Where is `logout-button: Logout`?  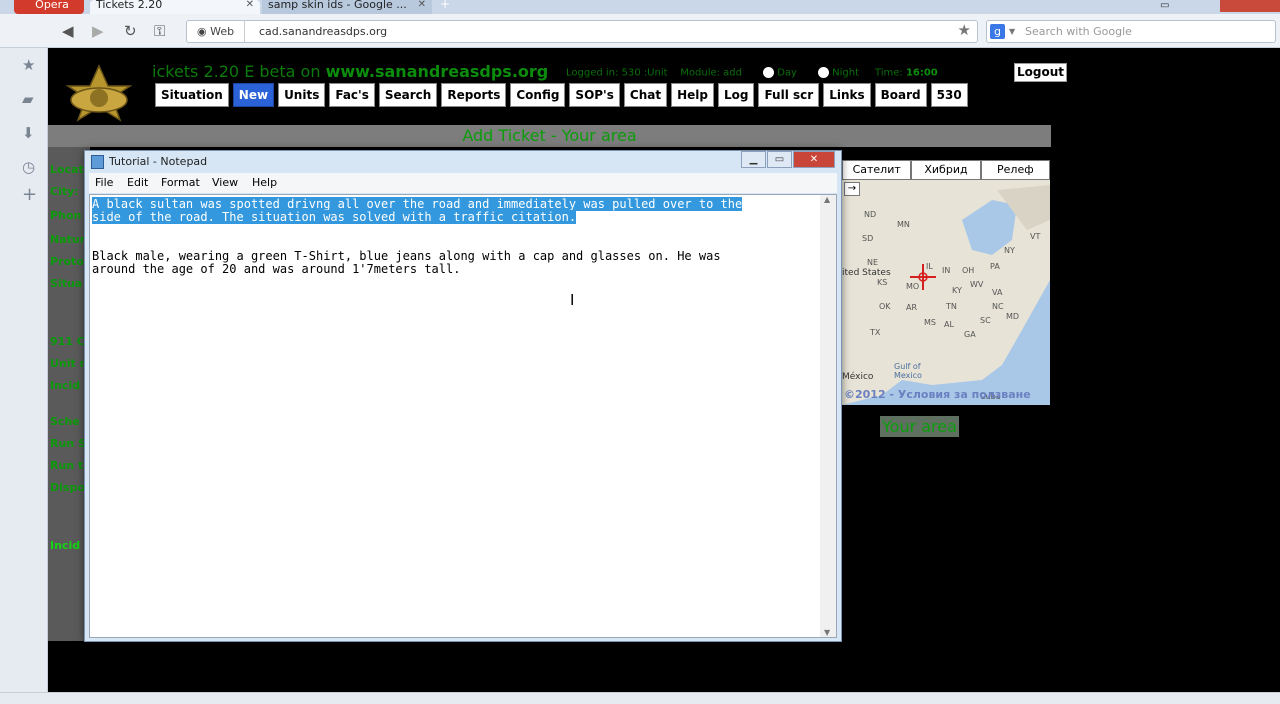 logout-button: Logout is located at coordinates (1040, 72).